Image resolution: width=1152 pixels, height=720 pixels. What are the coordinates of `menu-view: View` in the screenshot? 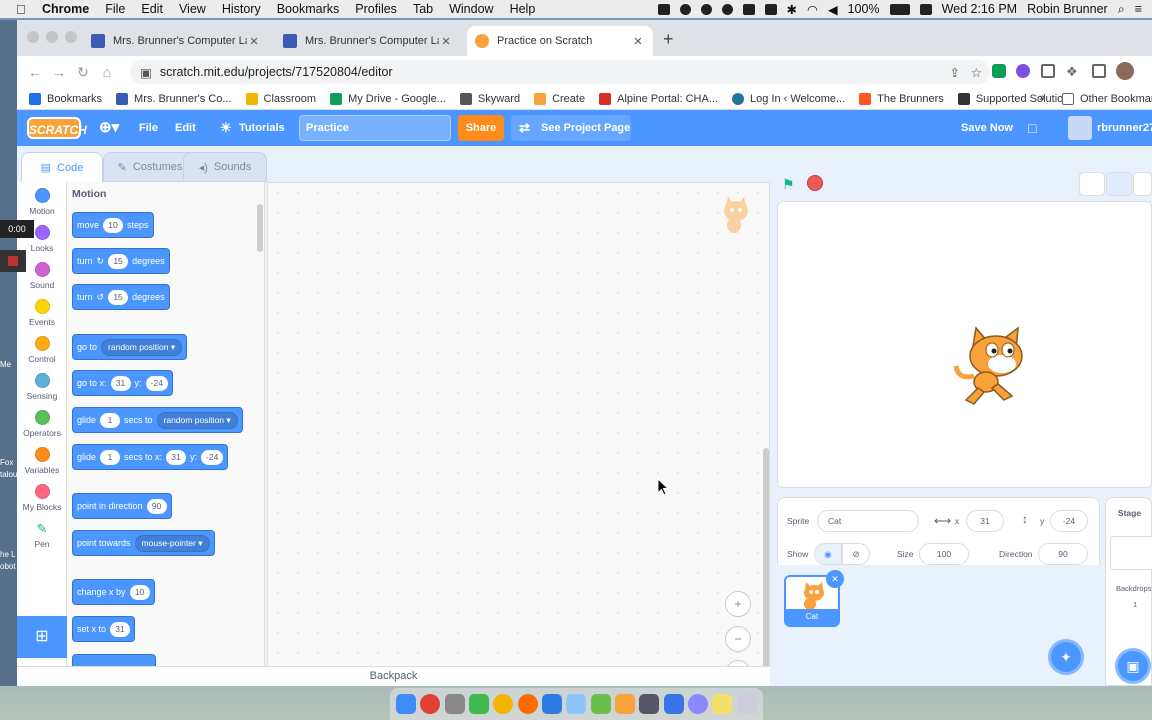 It's located at (192, 9).